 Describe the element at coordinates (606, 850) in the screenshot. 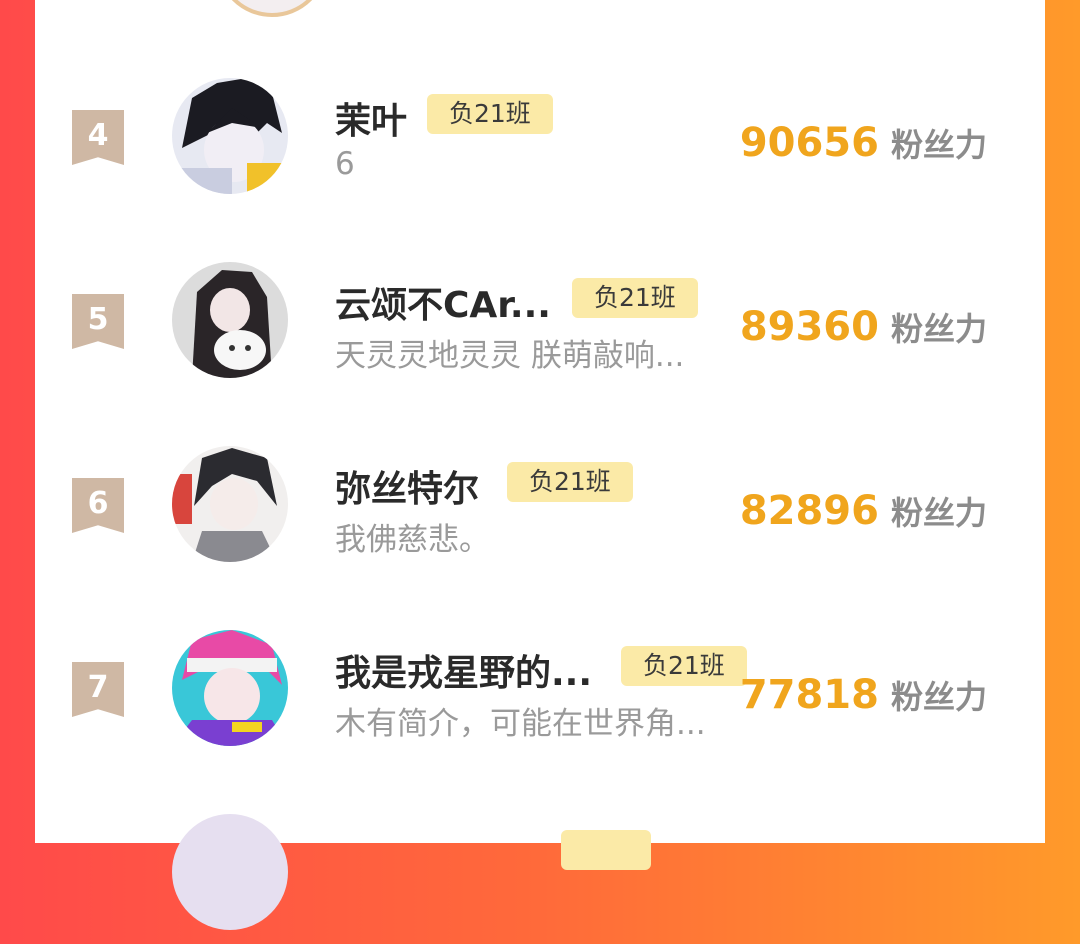

I see `class-badge` at that location.